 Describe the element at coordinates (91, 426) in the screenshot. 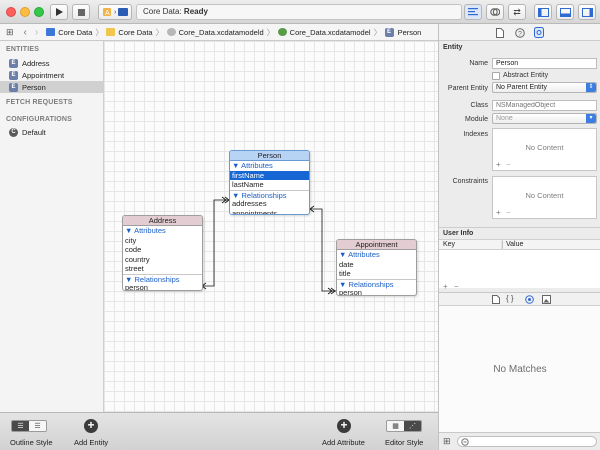

I see `add-entity-button: +` at that location.